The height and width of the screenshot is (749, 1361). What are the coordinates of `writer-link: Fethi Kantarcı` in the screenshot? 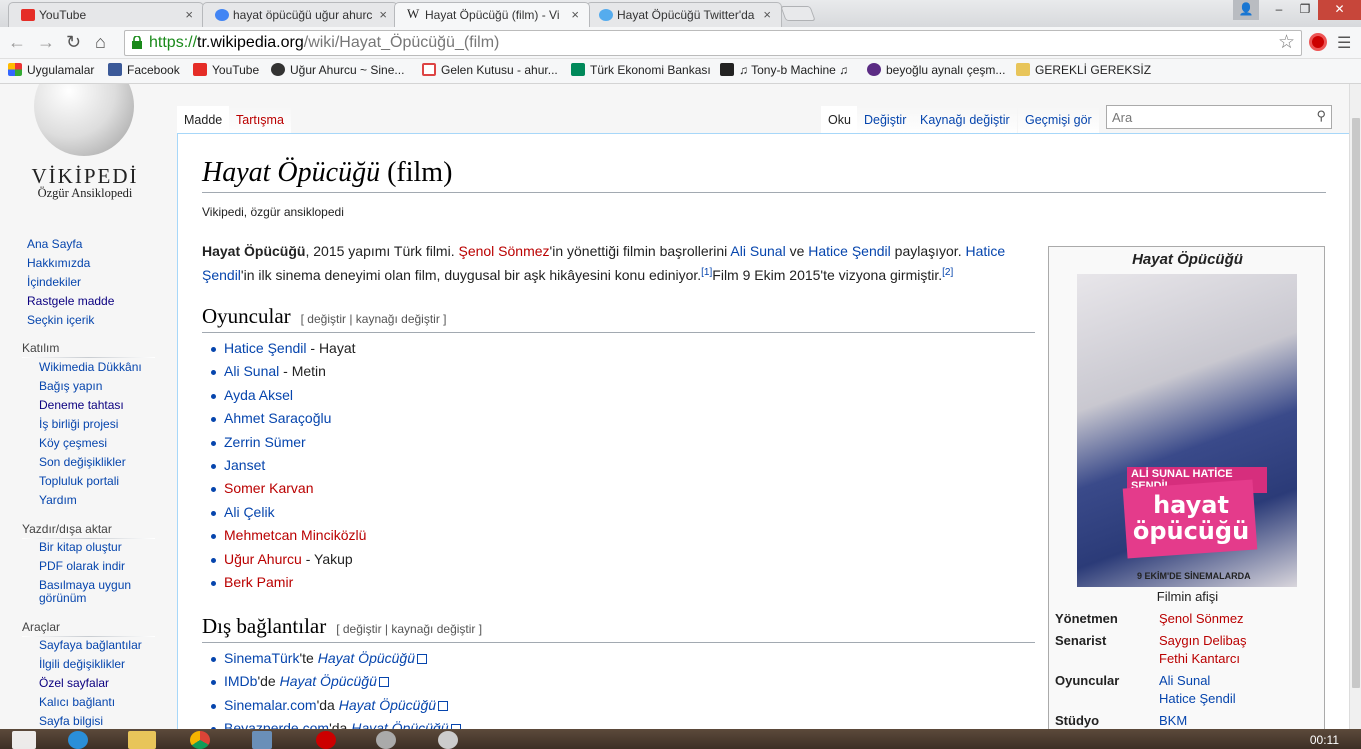 It's located at (1199, 658).